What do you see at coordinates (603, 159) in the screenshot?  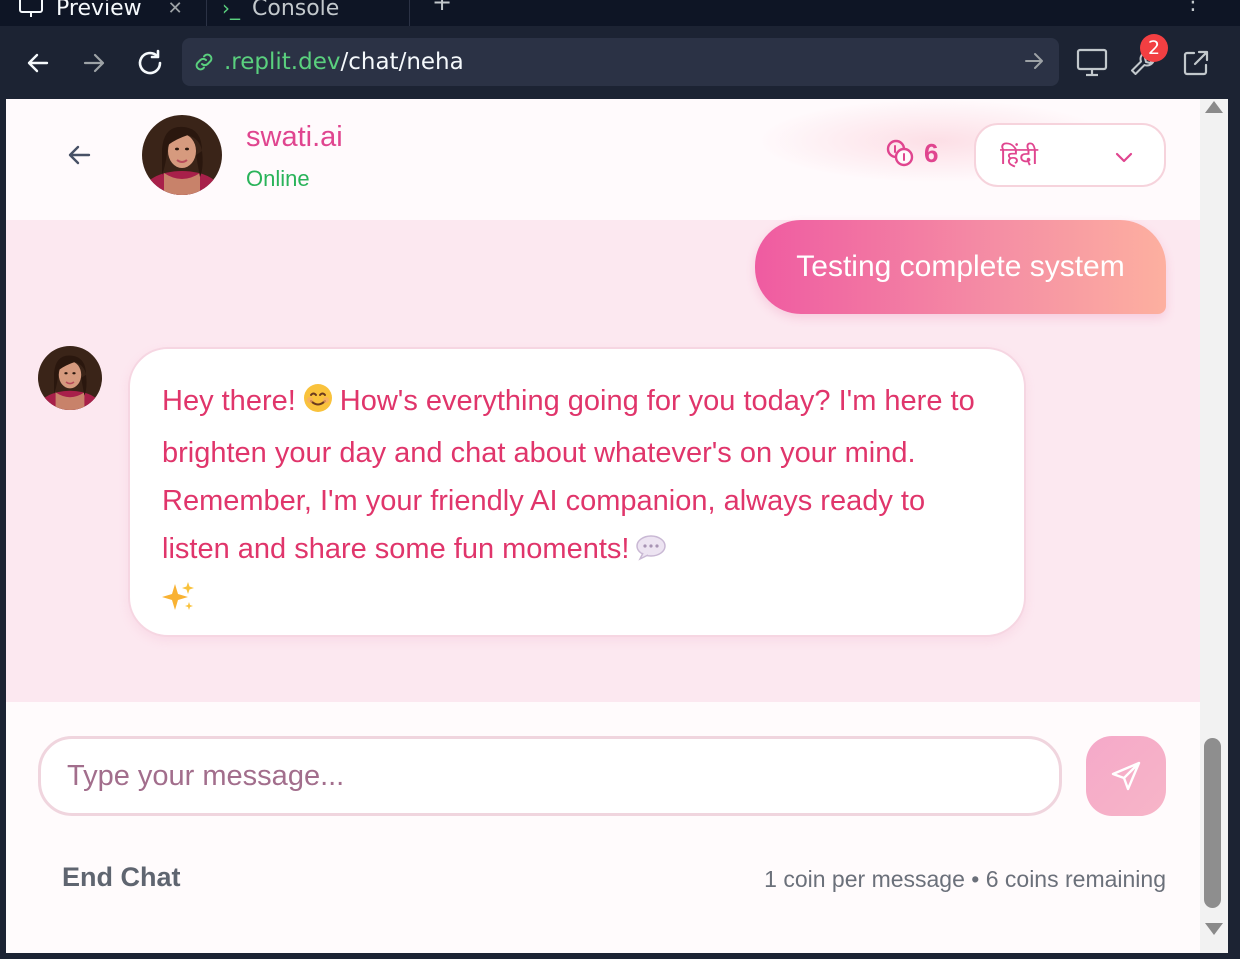 I see `chat-header: swati.ai Online 6 हिंदी` at bounding box center [603, 159].